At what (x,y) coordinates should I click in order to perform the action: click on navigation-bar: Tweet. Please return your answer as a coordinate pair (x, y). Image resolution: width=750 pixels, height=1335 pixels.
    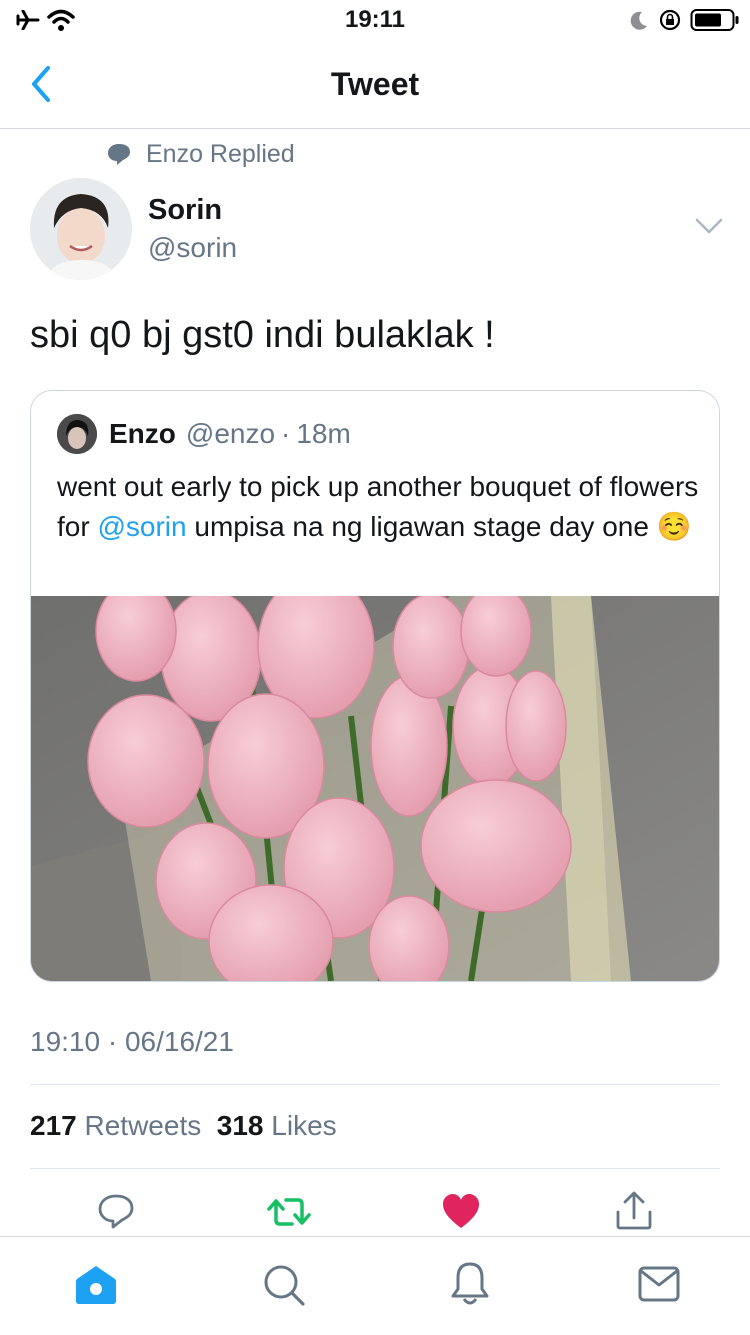
    Looking at the image, I should click on (375, 84).